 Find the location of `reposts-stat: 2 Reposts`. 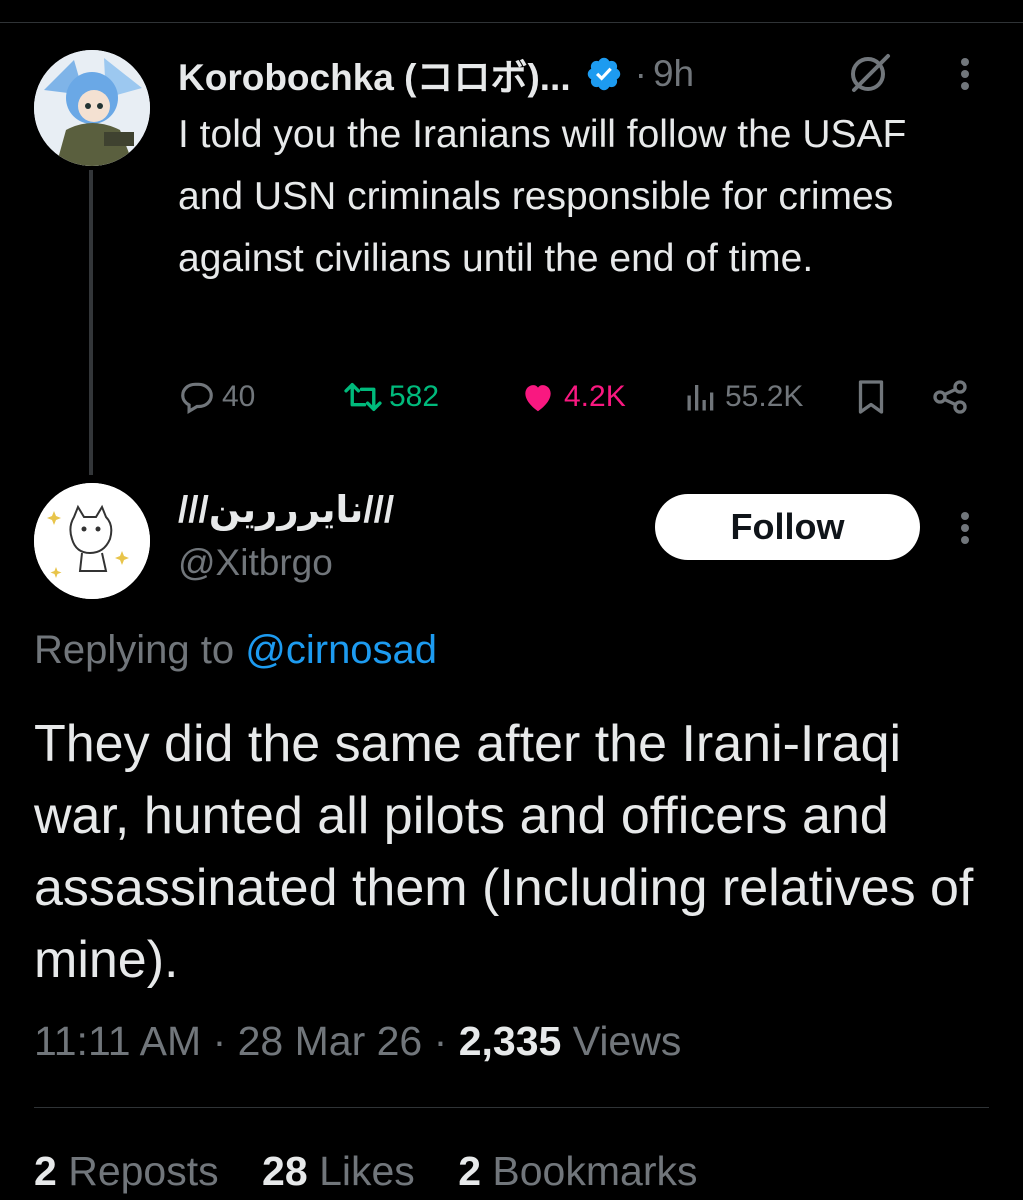

reposts-stat: 2 Reposts is located at coordinates (126, 1171).